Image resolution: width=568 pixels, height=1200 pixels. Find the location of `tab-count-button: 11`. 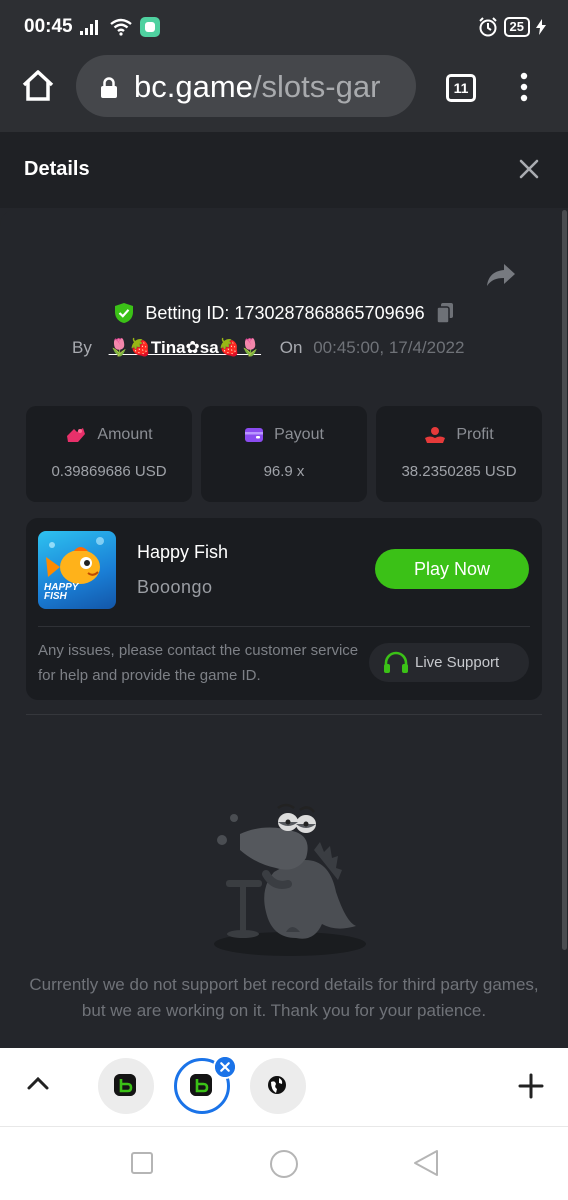

tab-count-button: 11 is located at coordinates (461, 88).